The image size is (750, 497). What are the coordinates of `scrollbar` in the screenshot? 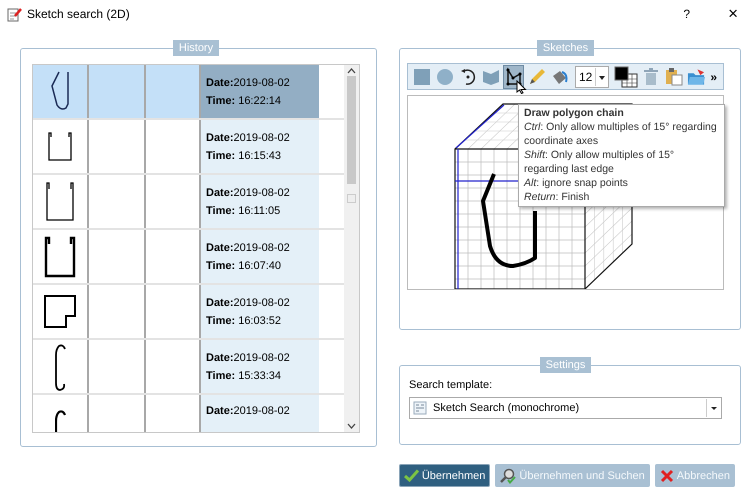 It's located at (351, 248).